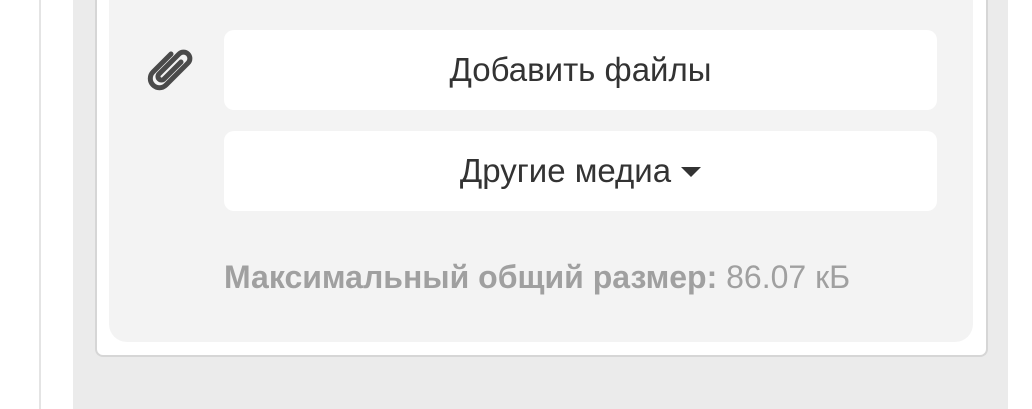 This screenshot has height=409, width=1032. I want to click on caret-down-icon, so click(691, 172).